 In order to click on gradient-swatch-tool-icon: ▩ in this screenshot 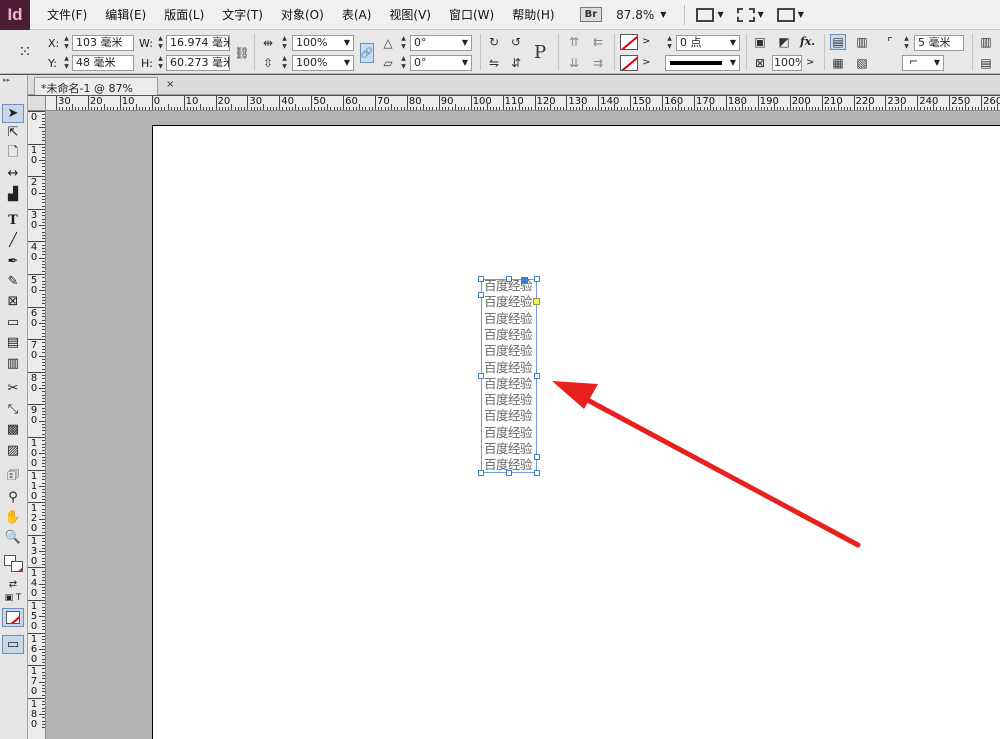, I will do `click(13, 429)`.